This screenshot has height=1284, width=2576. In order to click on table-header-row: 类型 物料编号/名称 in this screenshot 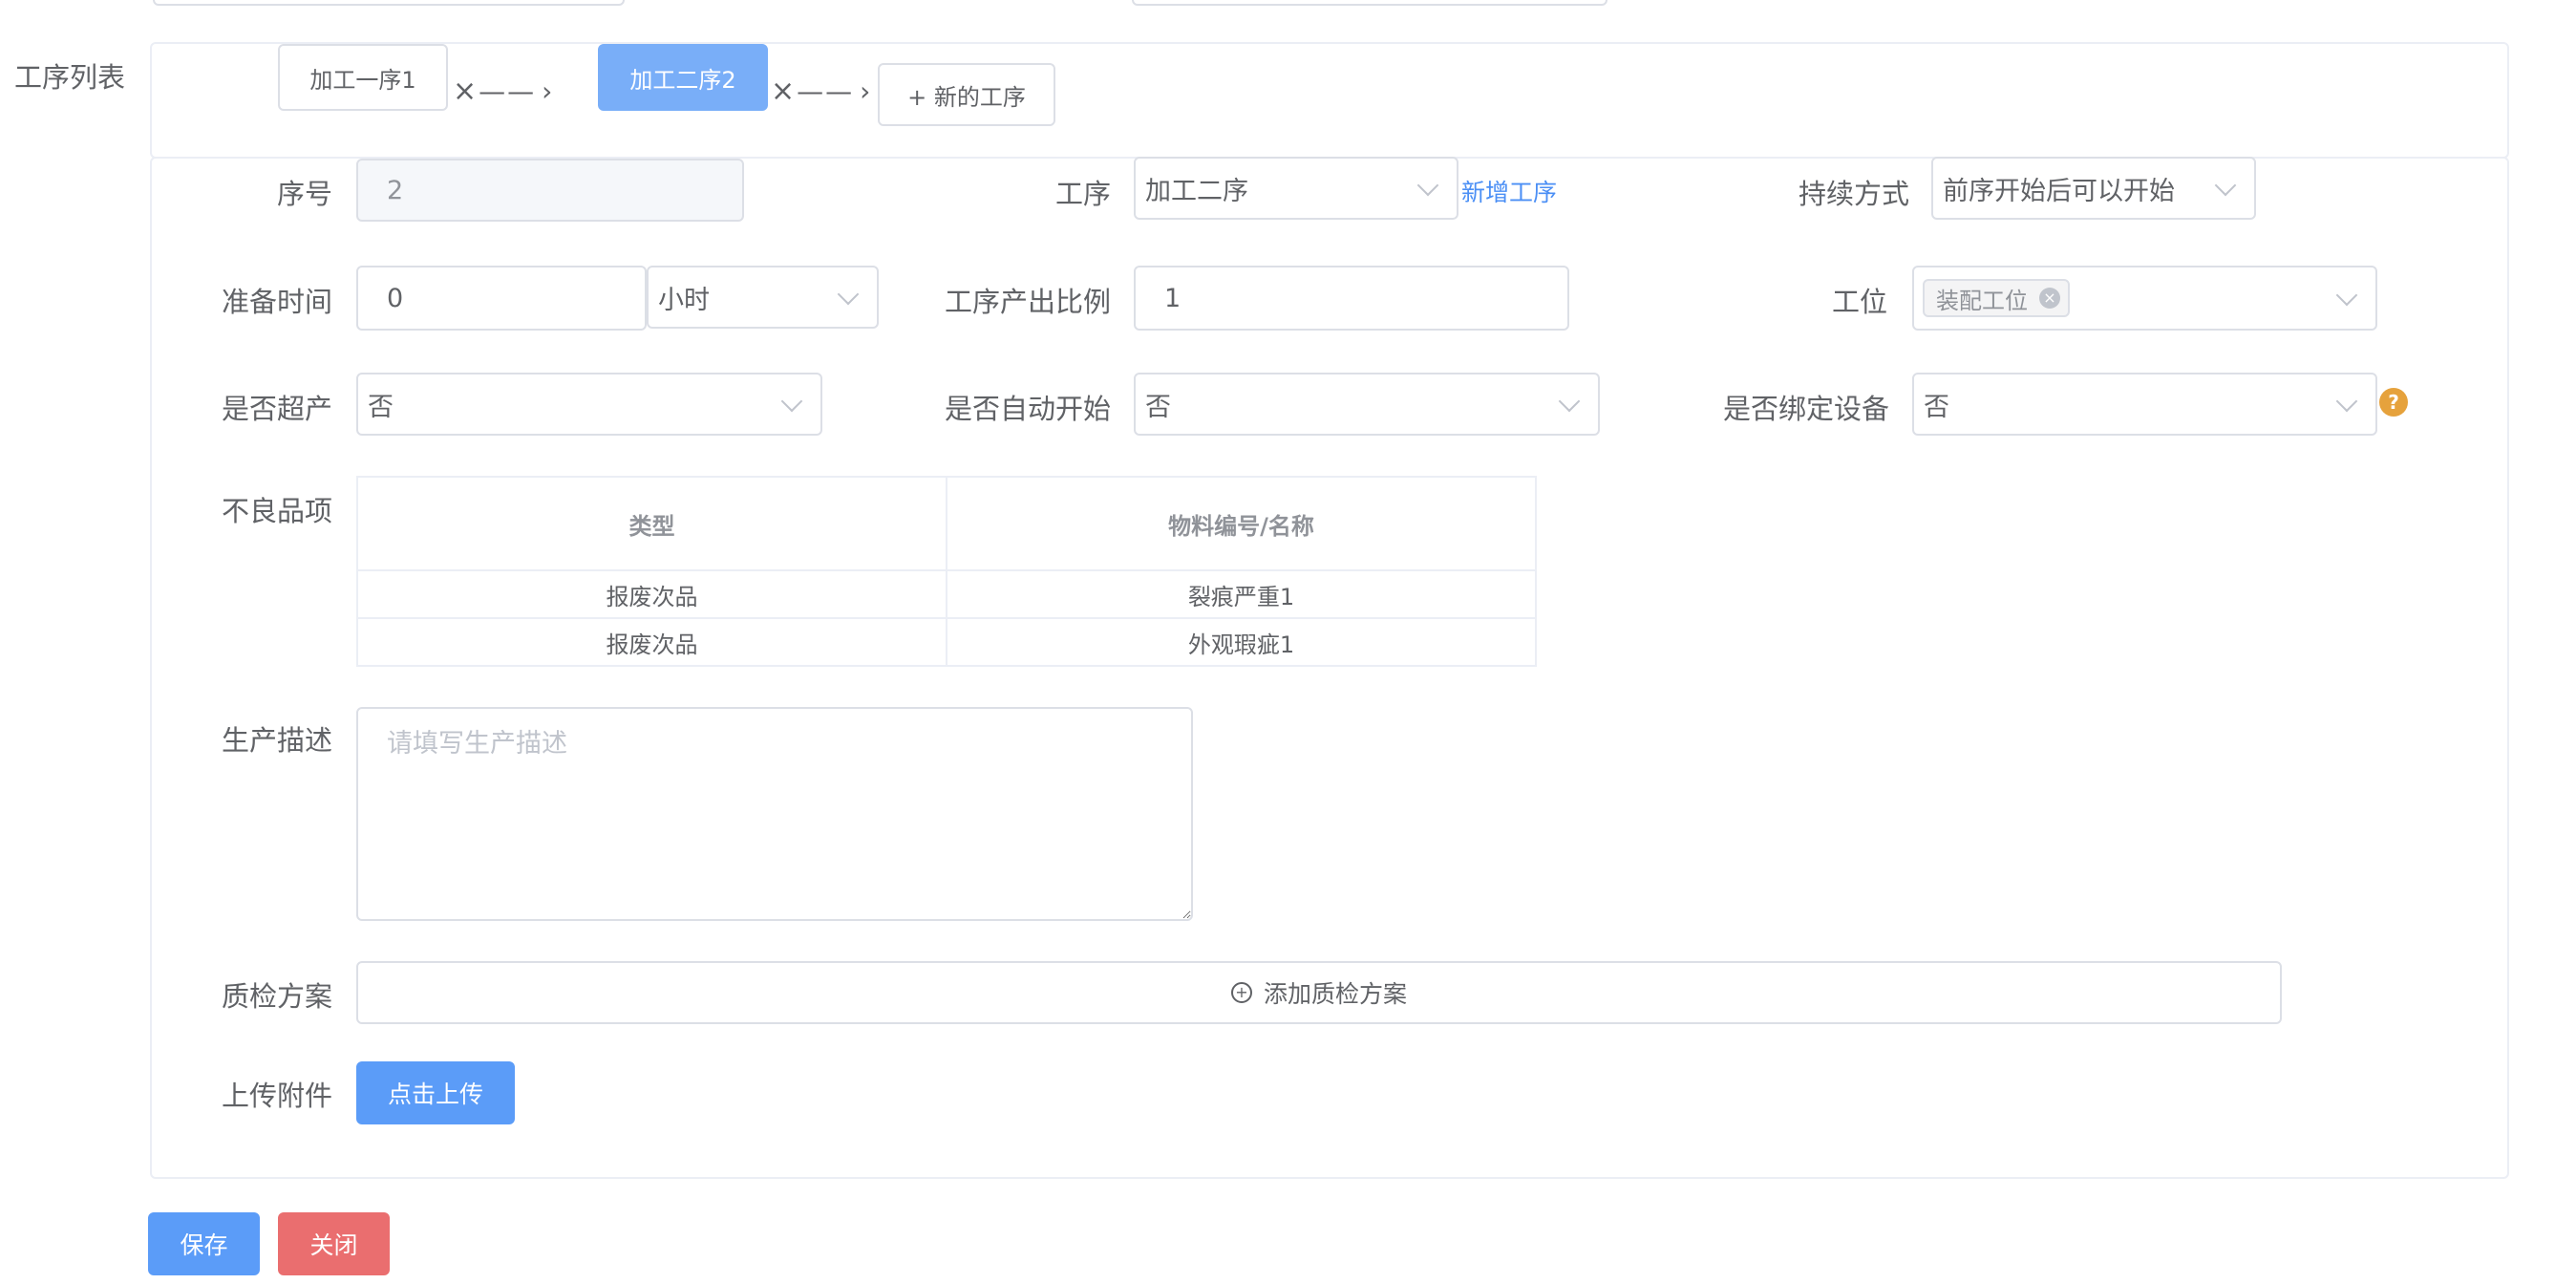, I will do `click(946, 523)`.